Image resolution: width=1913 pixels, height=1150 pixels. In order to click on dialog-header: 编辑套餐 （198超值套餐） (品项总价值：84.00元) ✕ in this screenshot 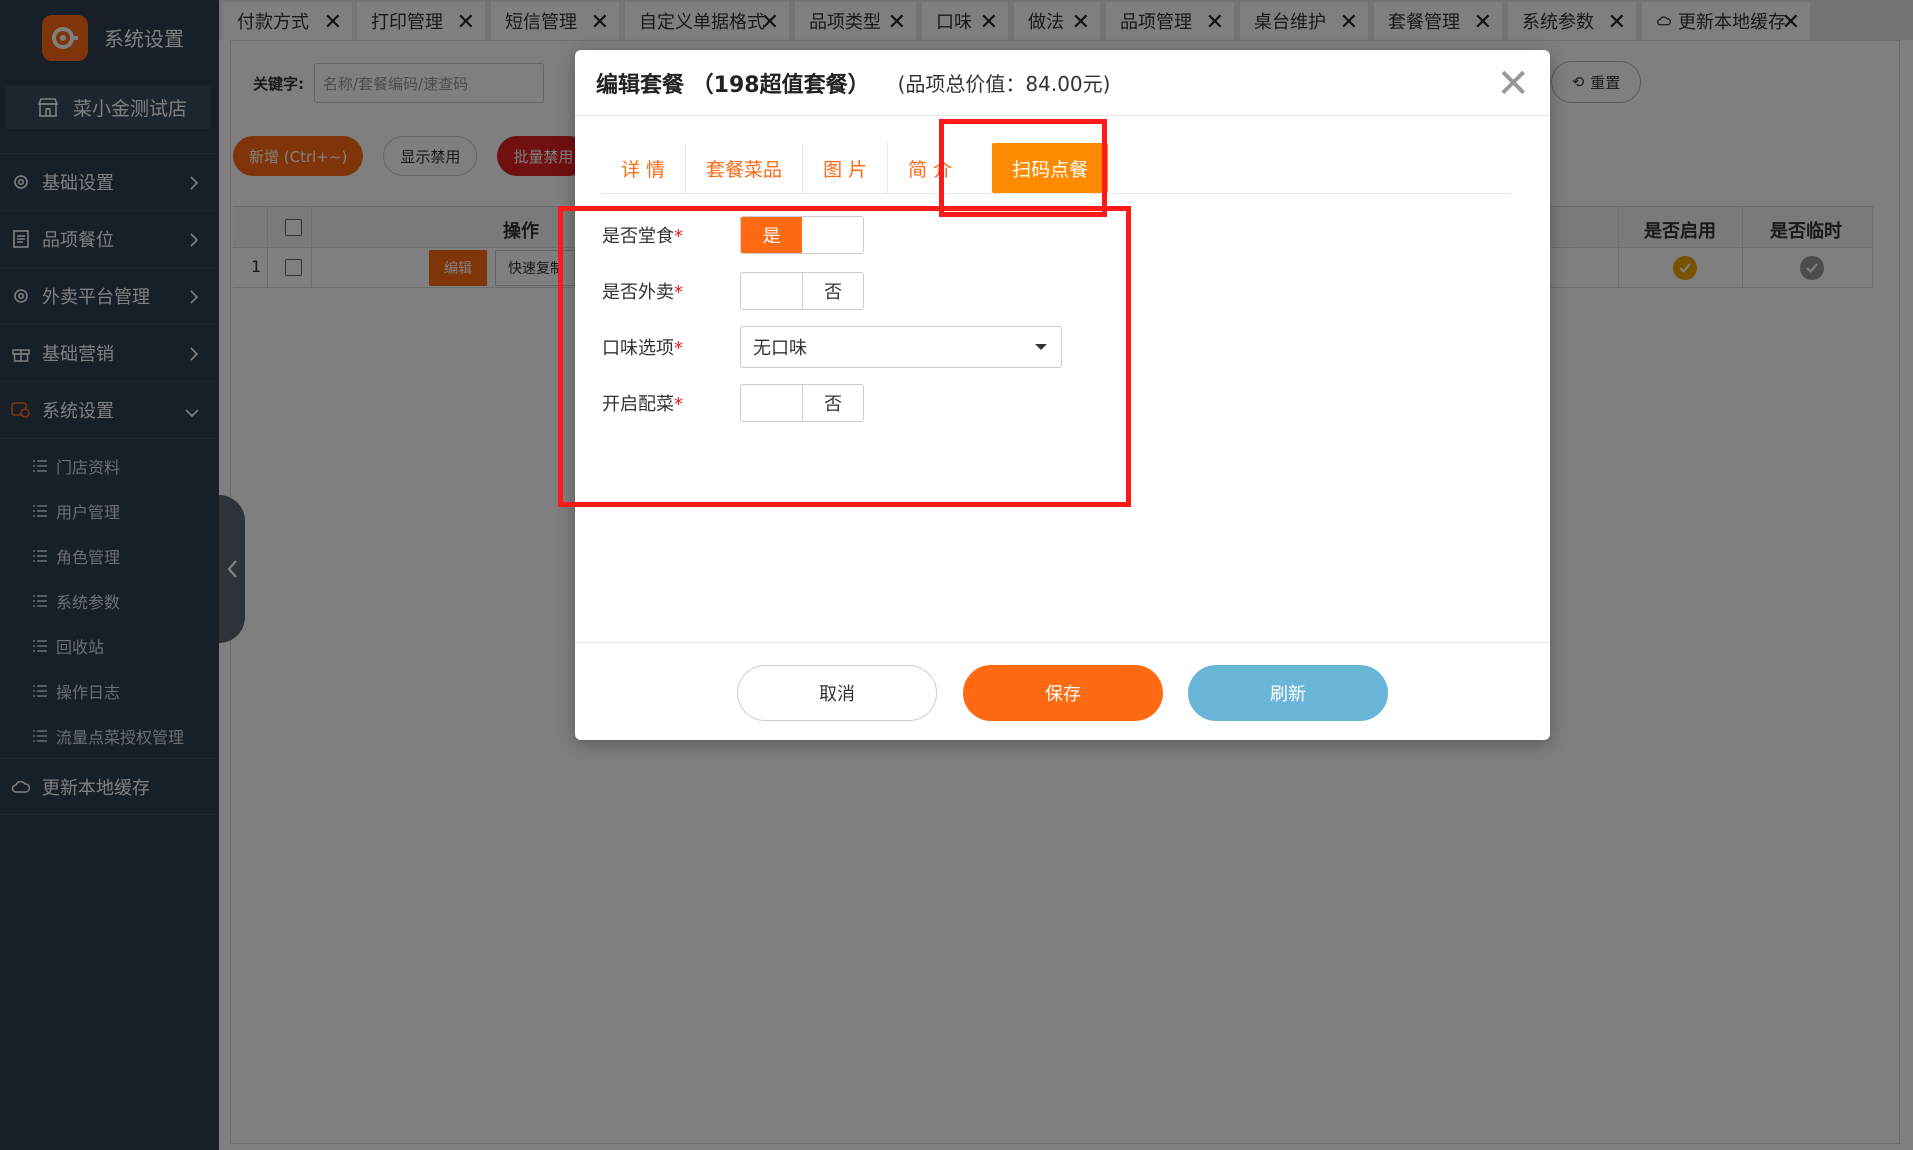, I will do `click(1062, 83)`.